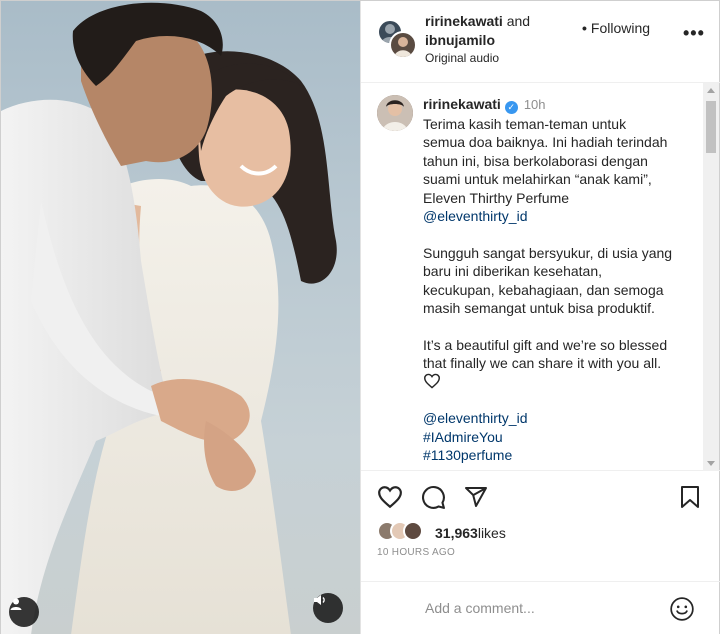 The height and width of the screenshot is (634, 720). What do you see at coordinates (319, 600) in the screenshot?
I see `speaker-icon` at bounding box center [319, 600].